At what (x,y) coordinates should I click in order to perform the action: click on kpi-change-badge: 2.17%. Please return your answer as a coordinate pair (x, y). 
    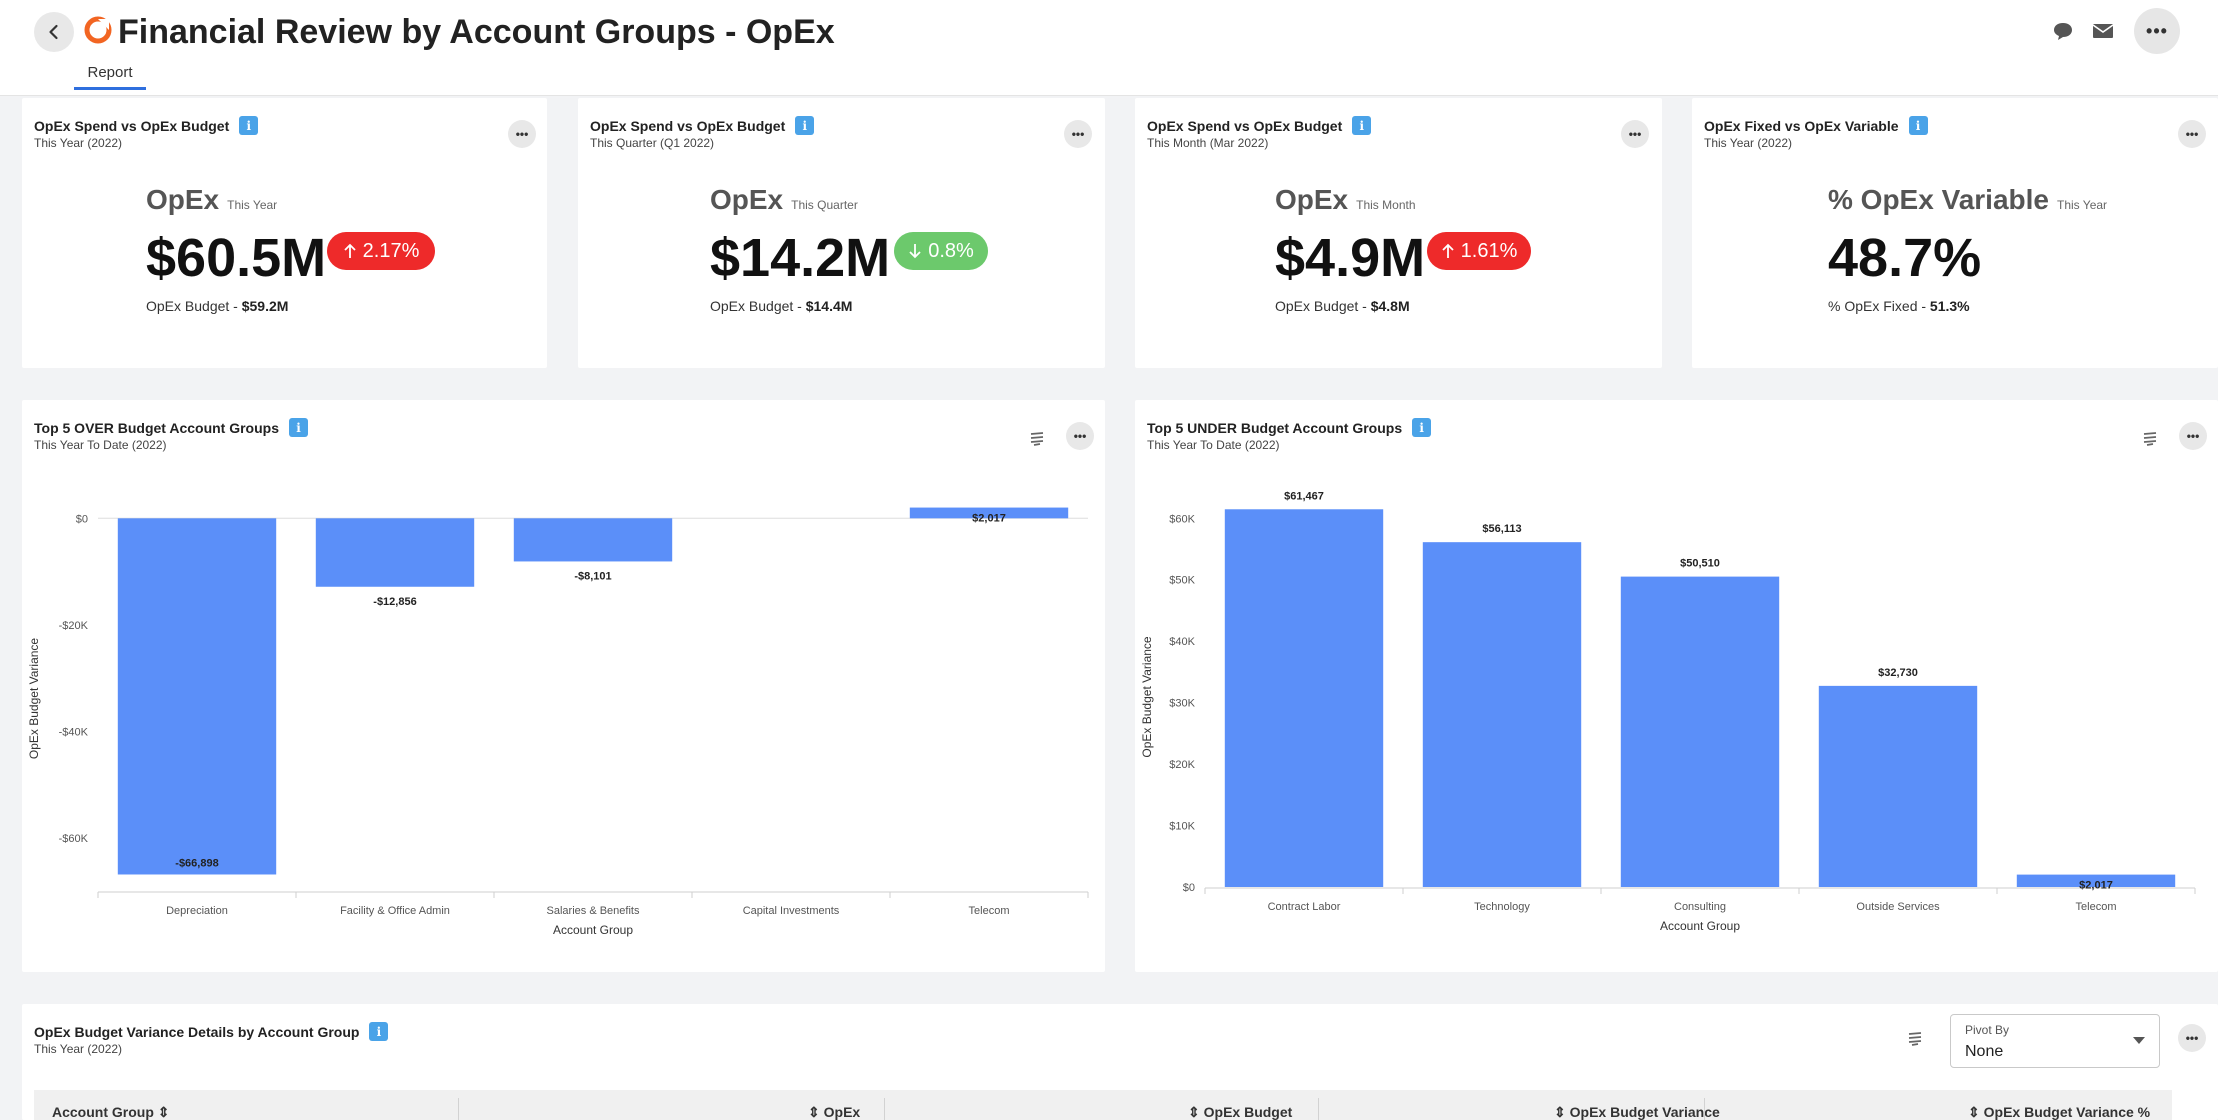
    Looking at the image, I should click on (381, 251).